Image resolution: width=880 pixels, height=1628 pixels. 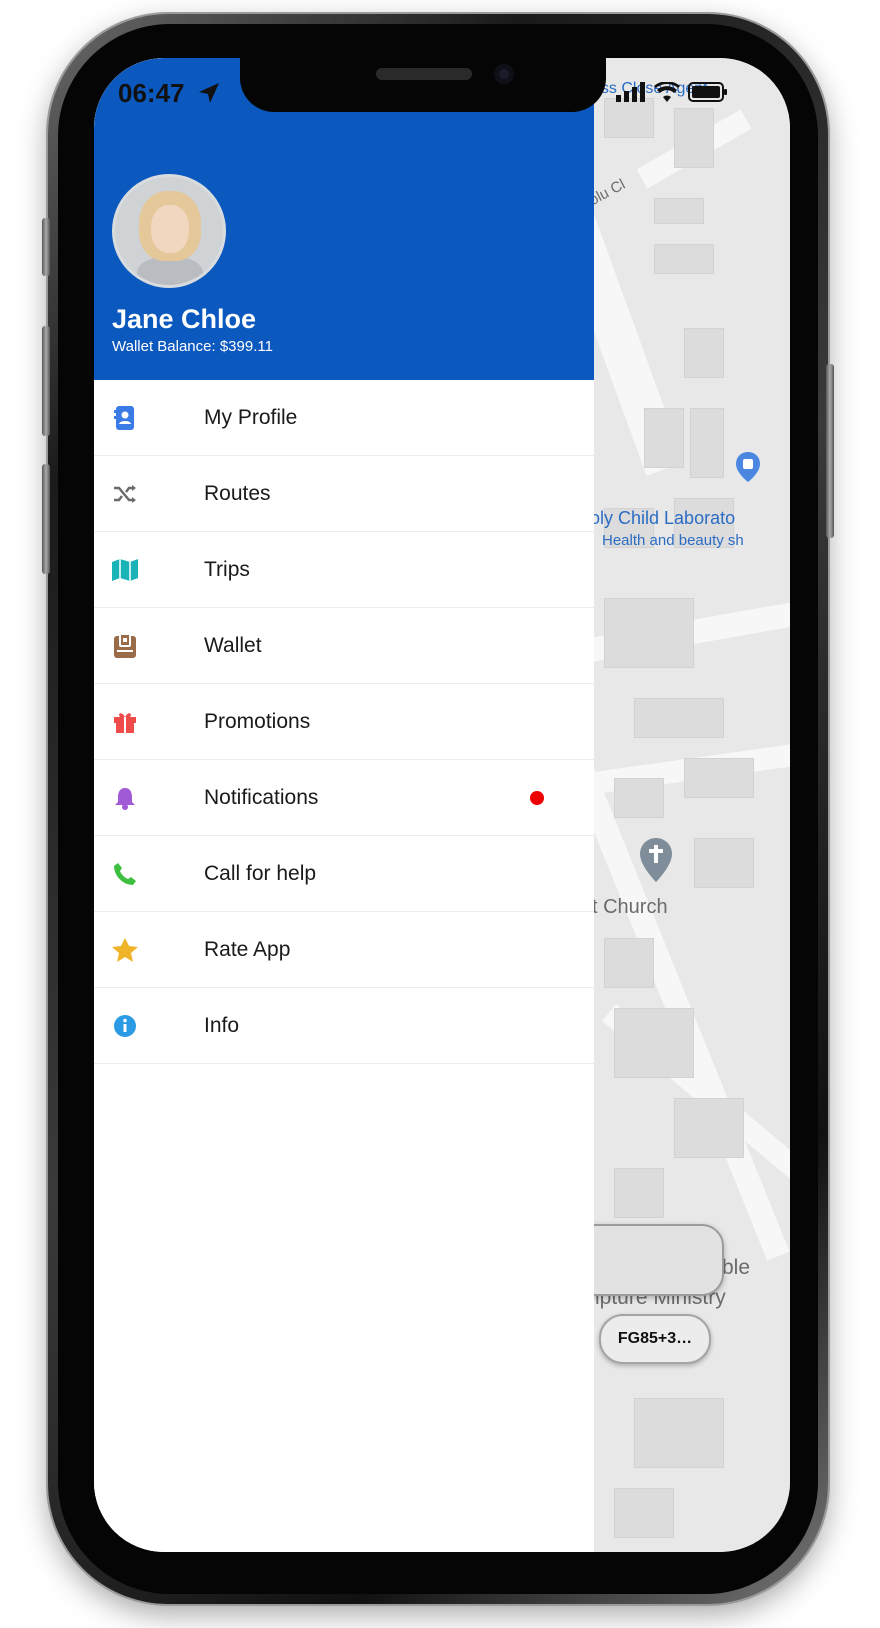 What do you see at coordinates (46, 519) in the screenshot?
I see `volume-down-button` at bounding box center [46, 519].